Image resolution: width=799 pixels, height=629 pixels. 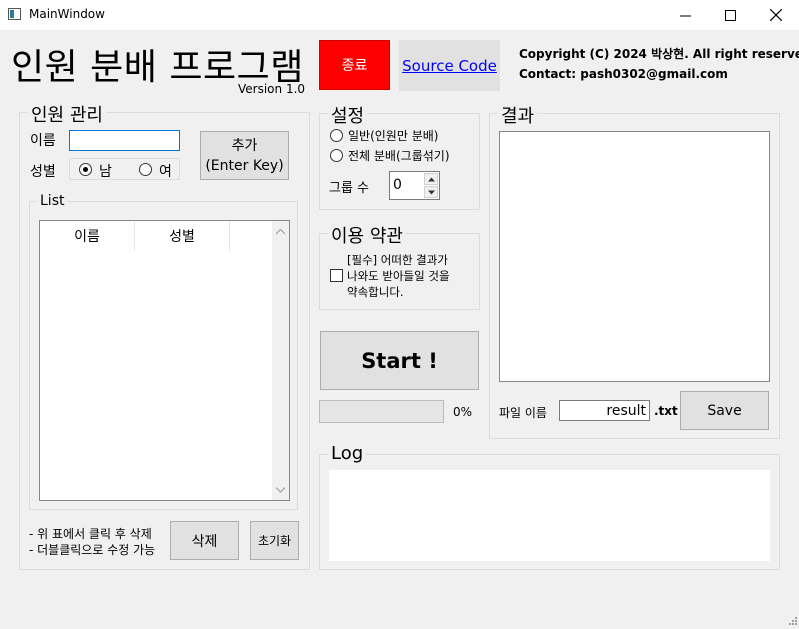 I want to click on column-header-name: 이름, so click(x=87, y=236).